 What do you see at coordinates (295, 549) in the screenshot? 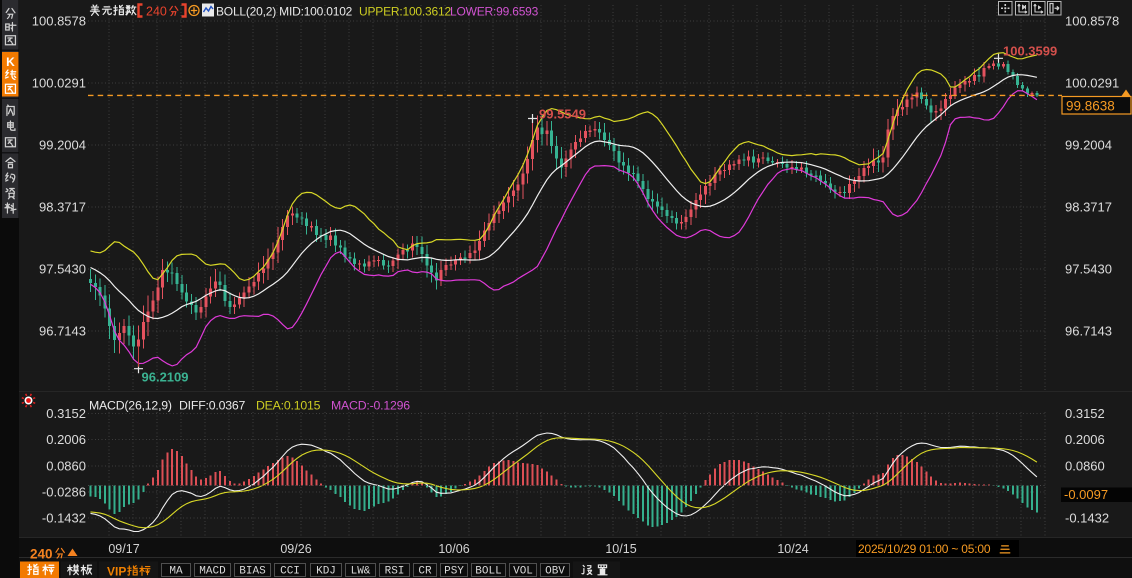
I see `svg-text: 09/26` at bounding box center [295, 549].